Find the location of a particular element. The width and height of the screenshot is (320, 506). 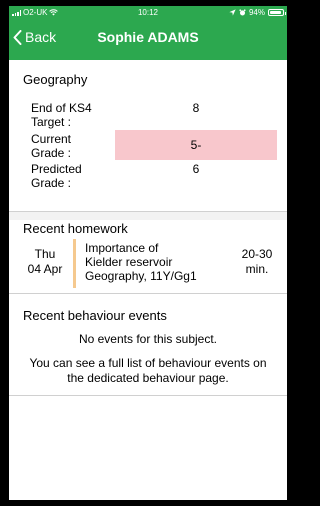

behaviour-section-title: Recent behaviour events is located at coordinates (95, 315).